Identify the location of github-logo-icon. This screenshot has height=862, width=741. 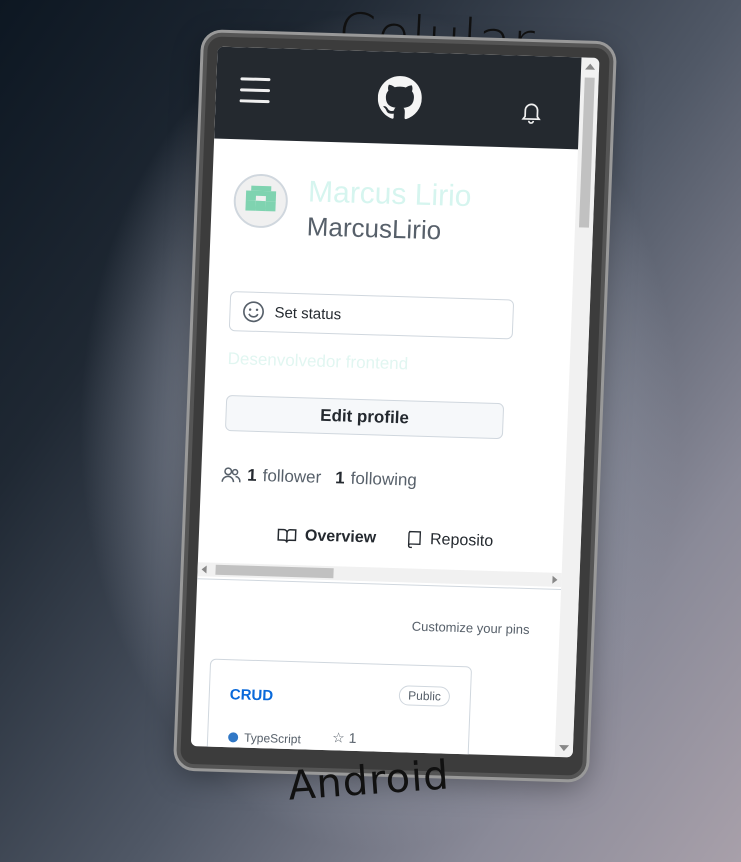
(400, 97).